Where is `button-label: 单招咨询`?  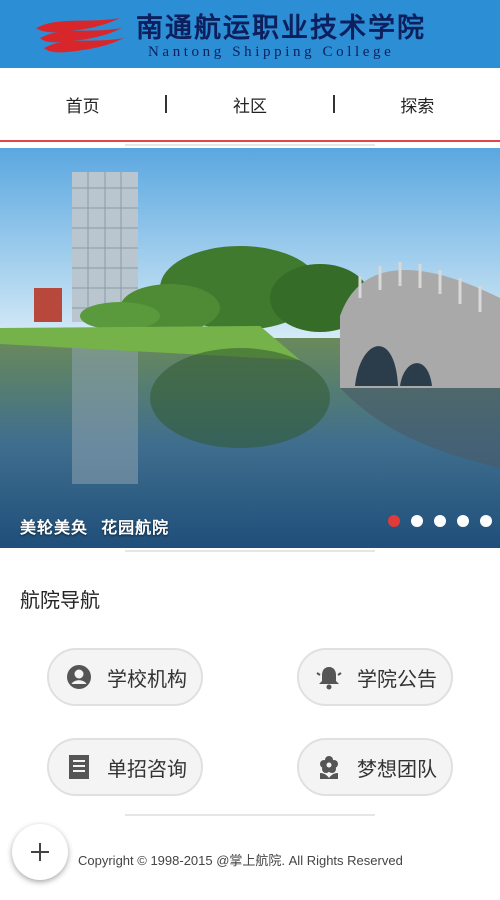
button-label: 单招咨询 is located at coordinates (147, 768).